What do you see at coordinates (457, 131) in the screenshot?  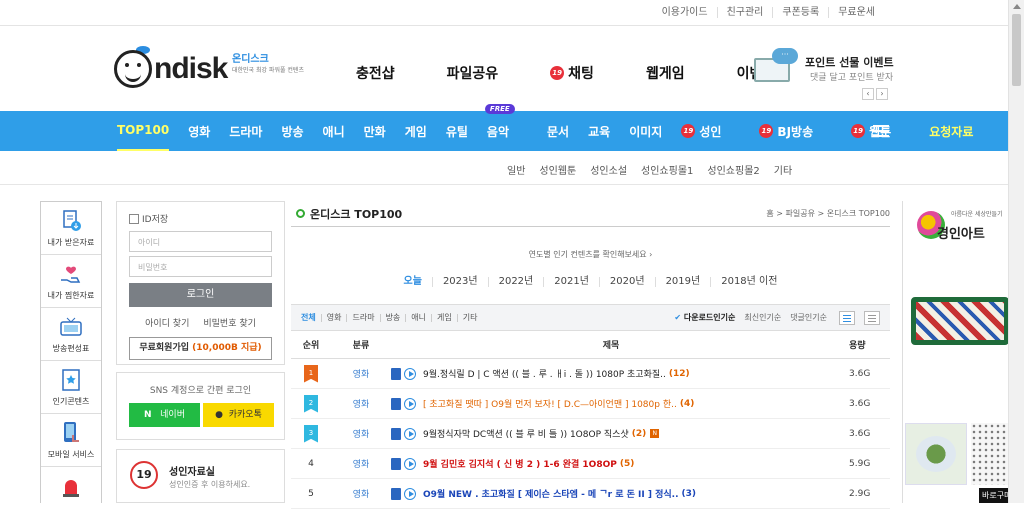 I see `category-tab-utility: 유틸` at bounding box center [457, 131].